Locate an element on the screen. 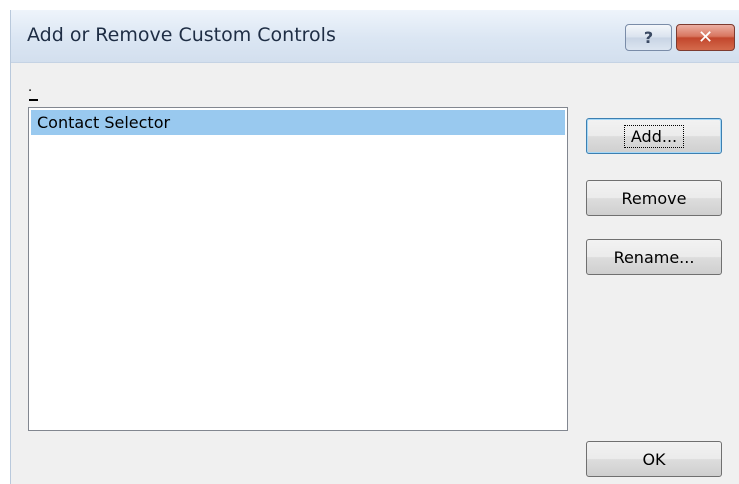 This screenshot has width=739, height=484. list-item: Contact Selector is located at coordinates (298, 122).